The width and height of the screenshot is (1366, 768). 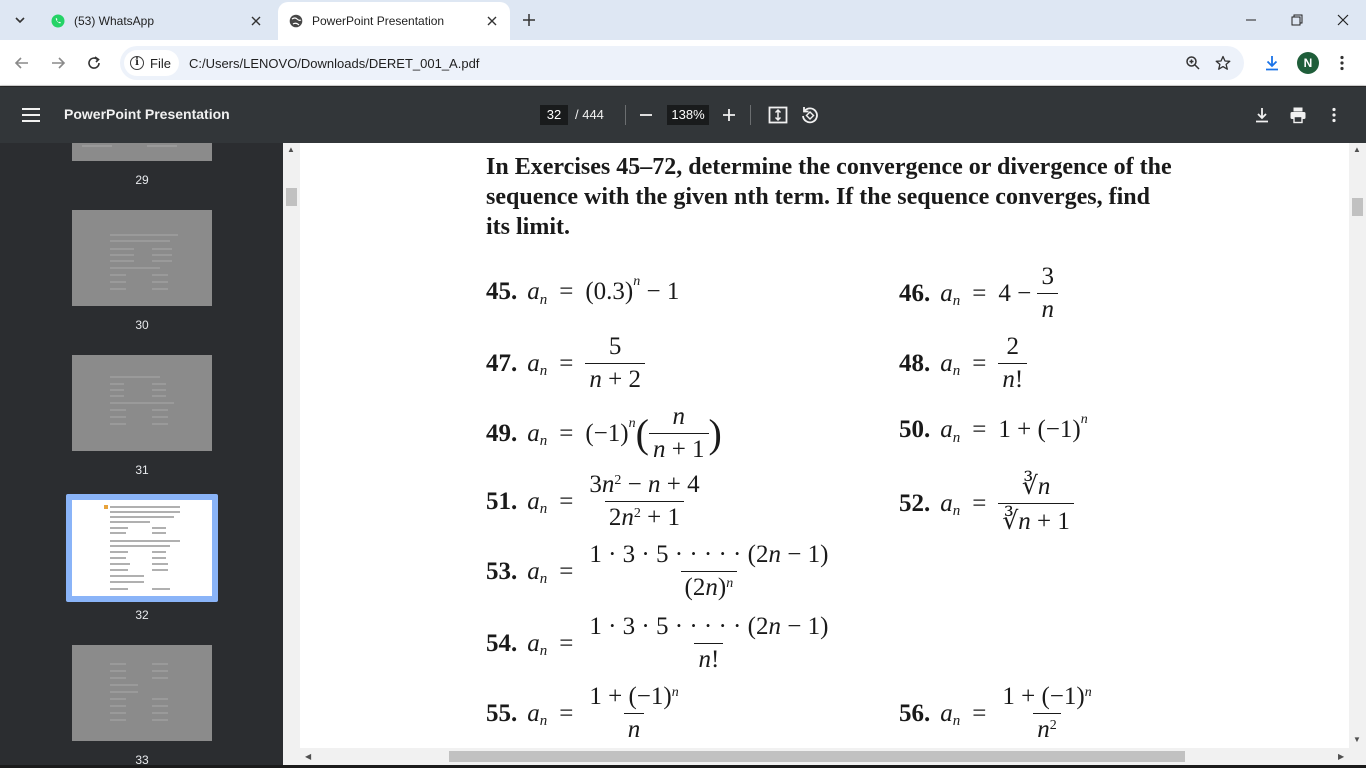 What do you see at coordinates (142, 325) in the screenshot?
I see `page-thumbnail-label: 30` at bounding box center [142, 325].